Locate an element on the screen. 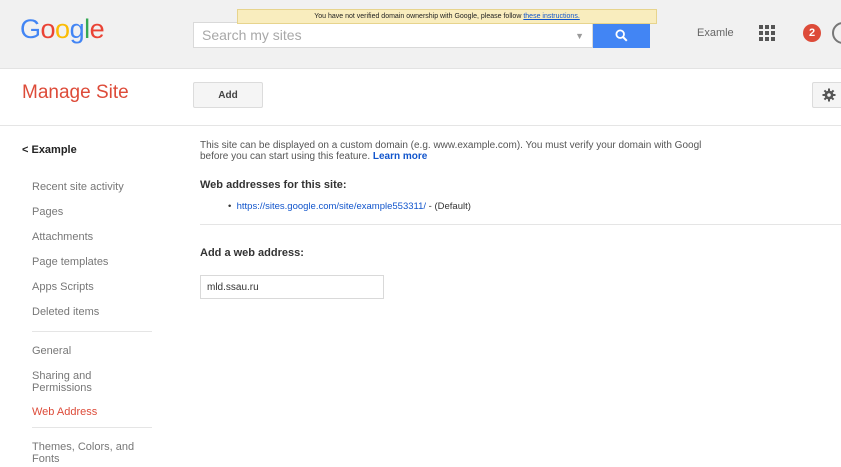 Image resolution: width=841 pixels, height=467 pixels. web-address-input is located at coordinates (292, 287).